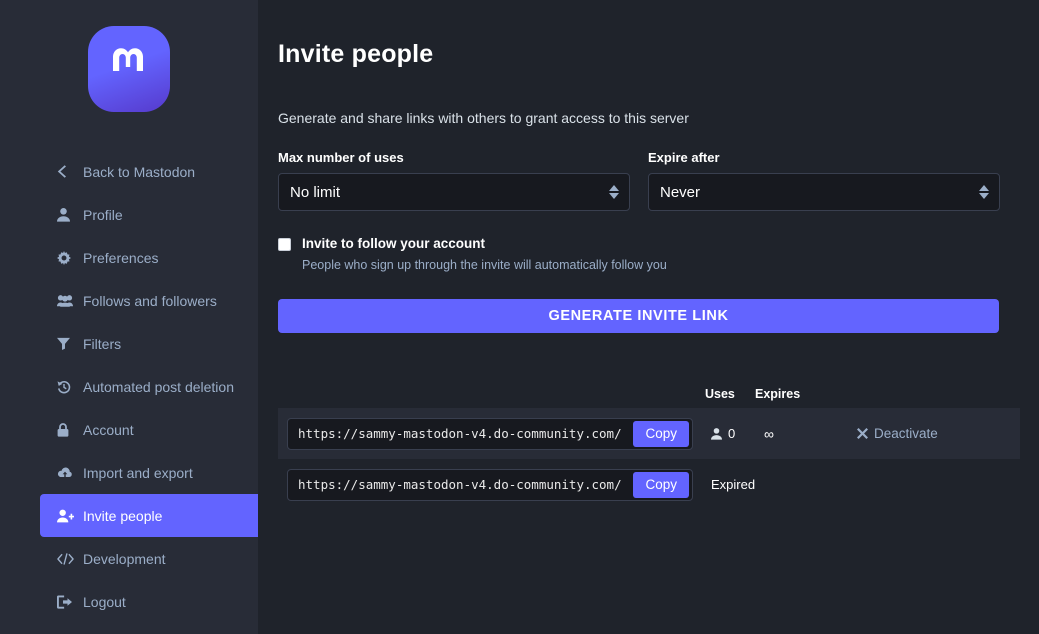 The height and width of the screenshot is (634, 1039). I want to click on filter-icon, so click(66, 343).